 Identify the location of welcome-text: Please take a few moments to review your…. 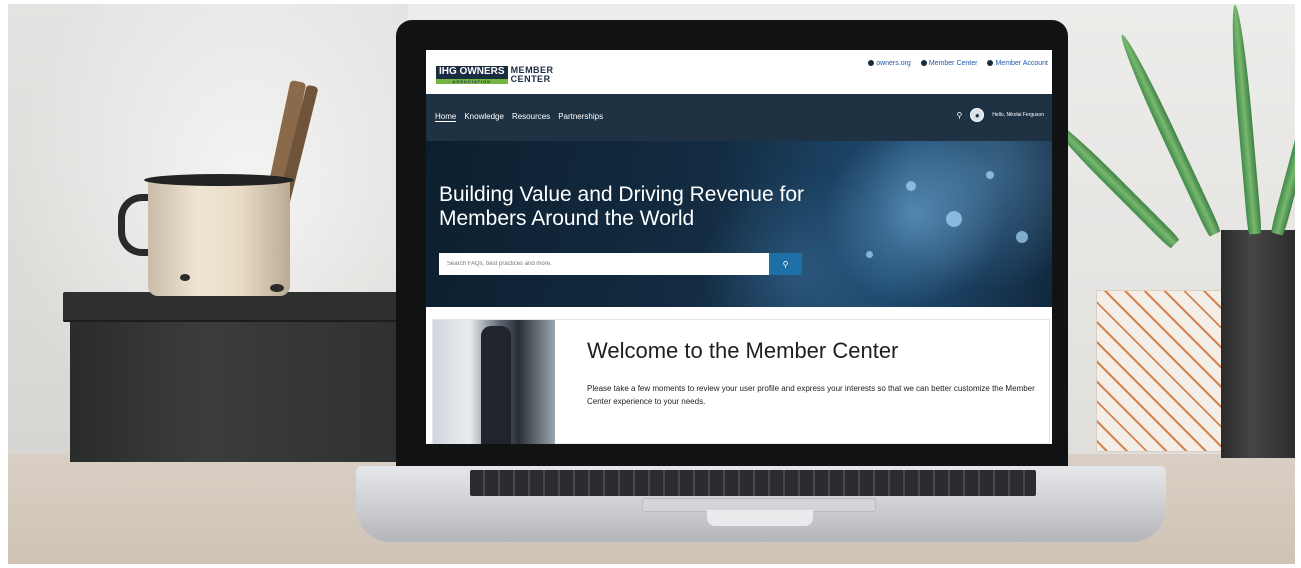
(811, 395).